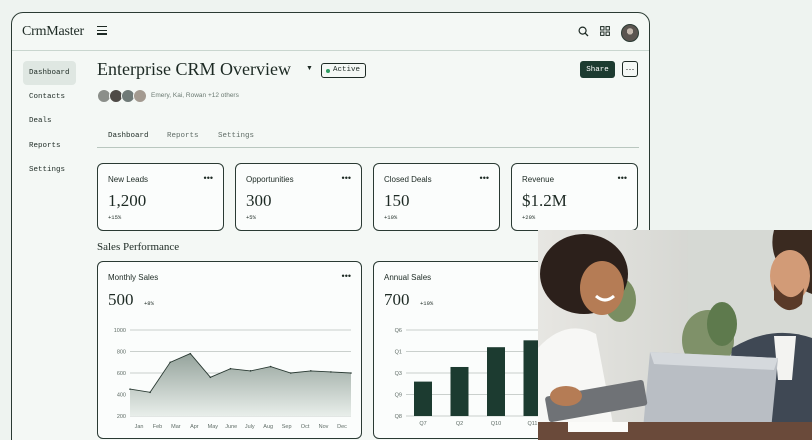  What do you see at coordinates (121, 353) in the screenshot?
I see `y-tick-label: 800` at bounding box center [121, 353].